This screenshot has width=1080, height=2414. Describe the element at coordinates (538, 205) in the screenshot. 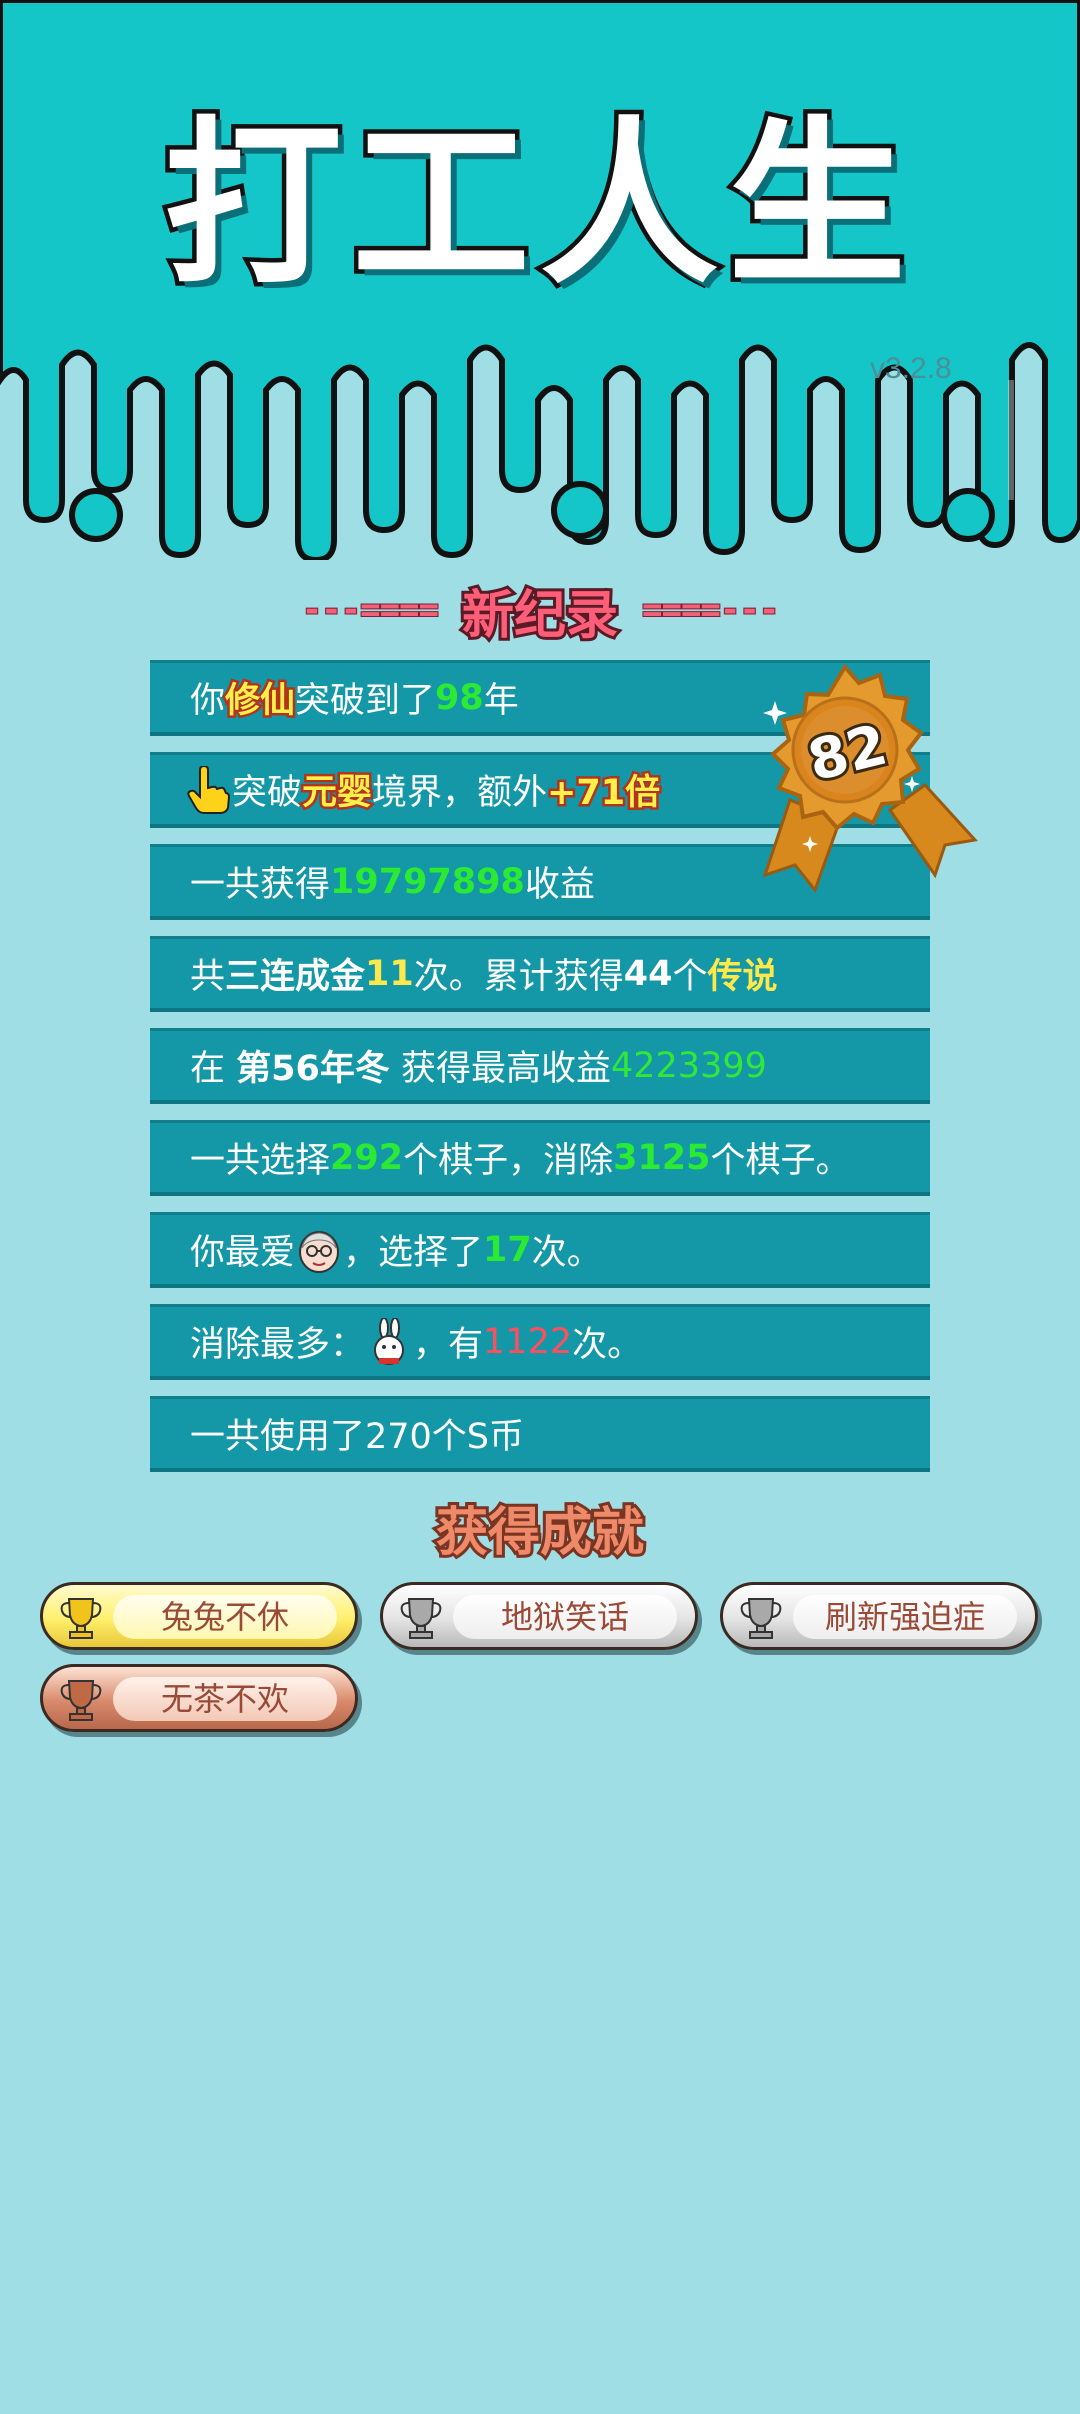

I see `game-title: 打工人生` at that location.